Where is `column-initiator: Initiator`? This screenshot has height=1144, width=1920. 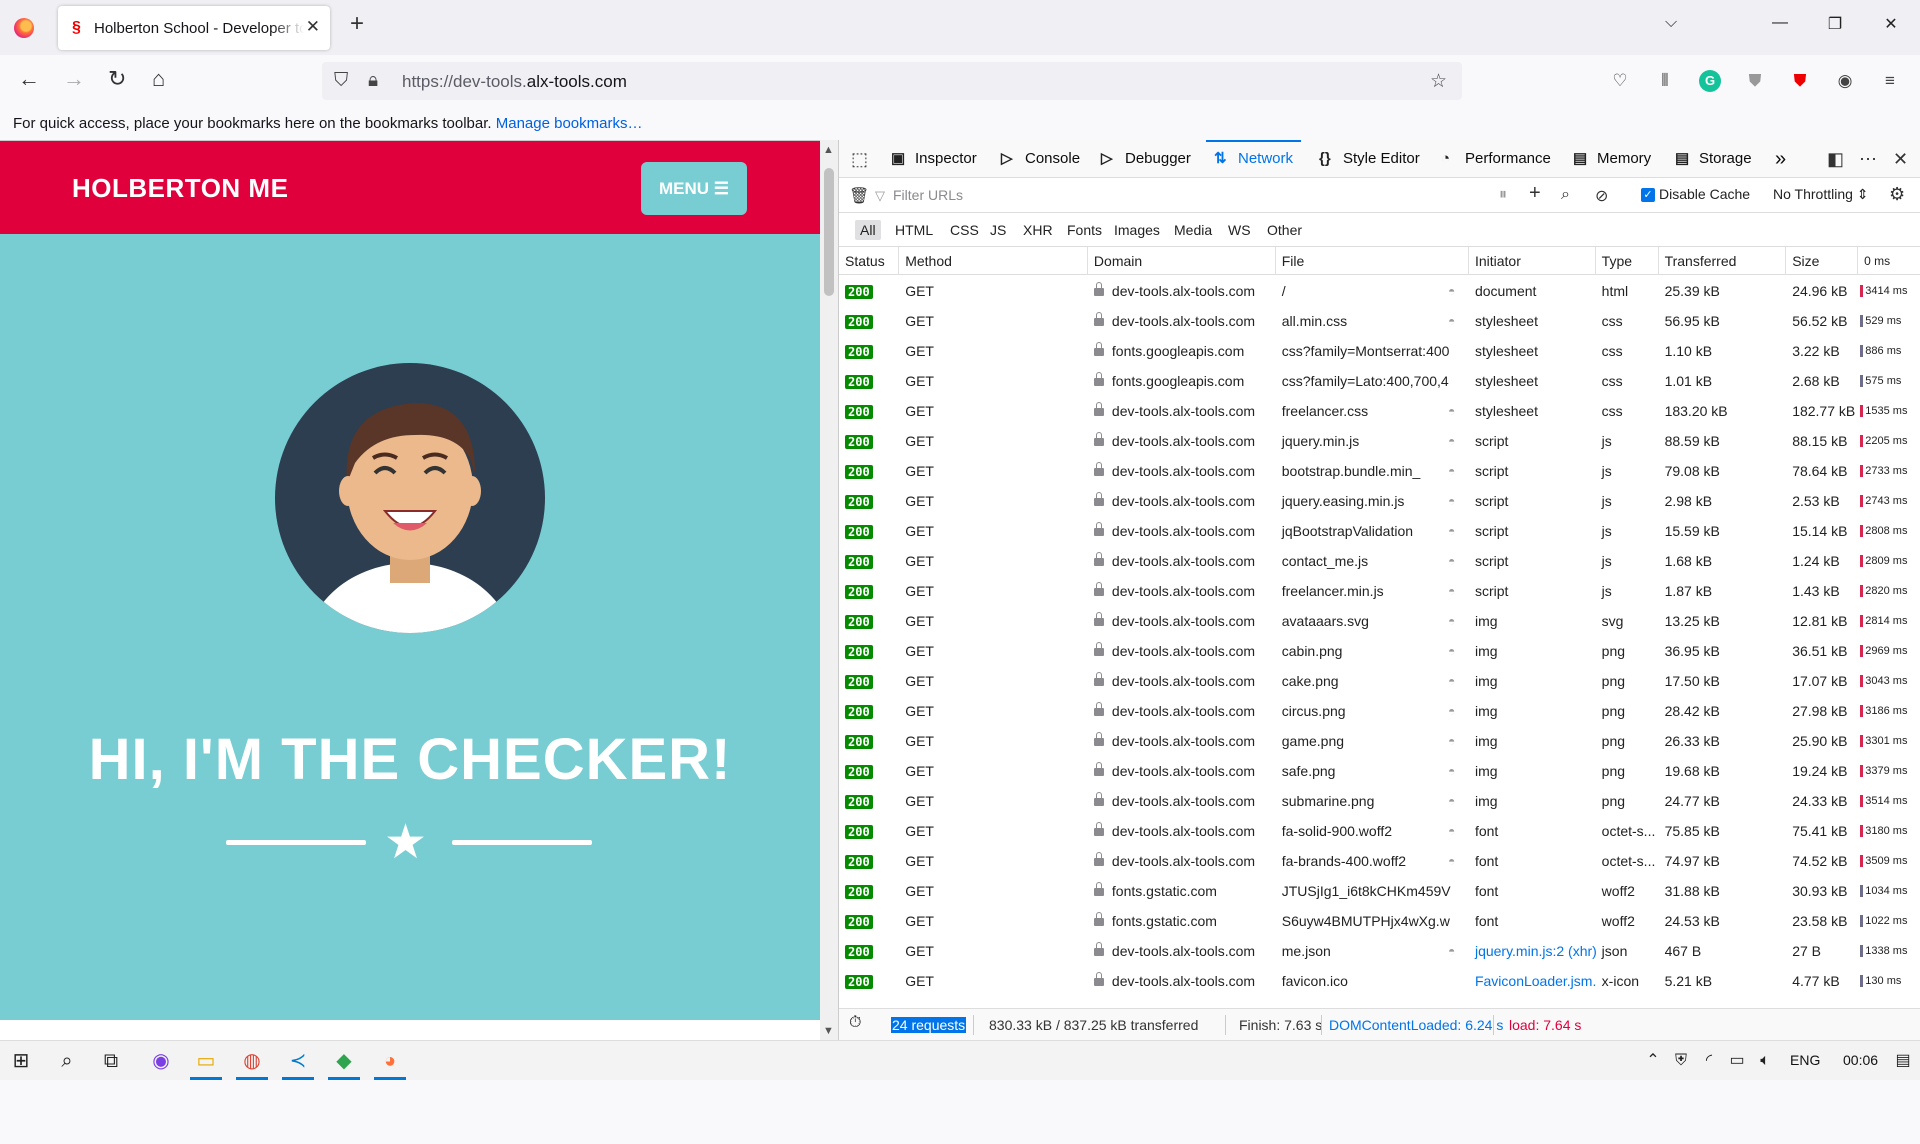 column-initiator: Initiator is located at coordinates (1532, 261).